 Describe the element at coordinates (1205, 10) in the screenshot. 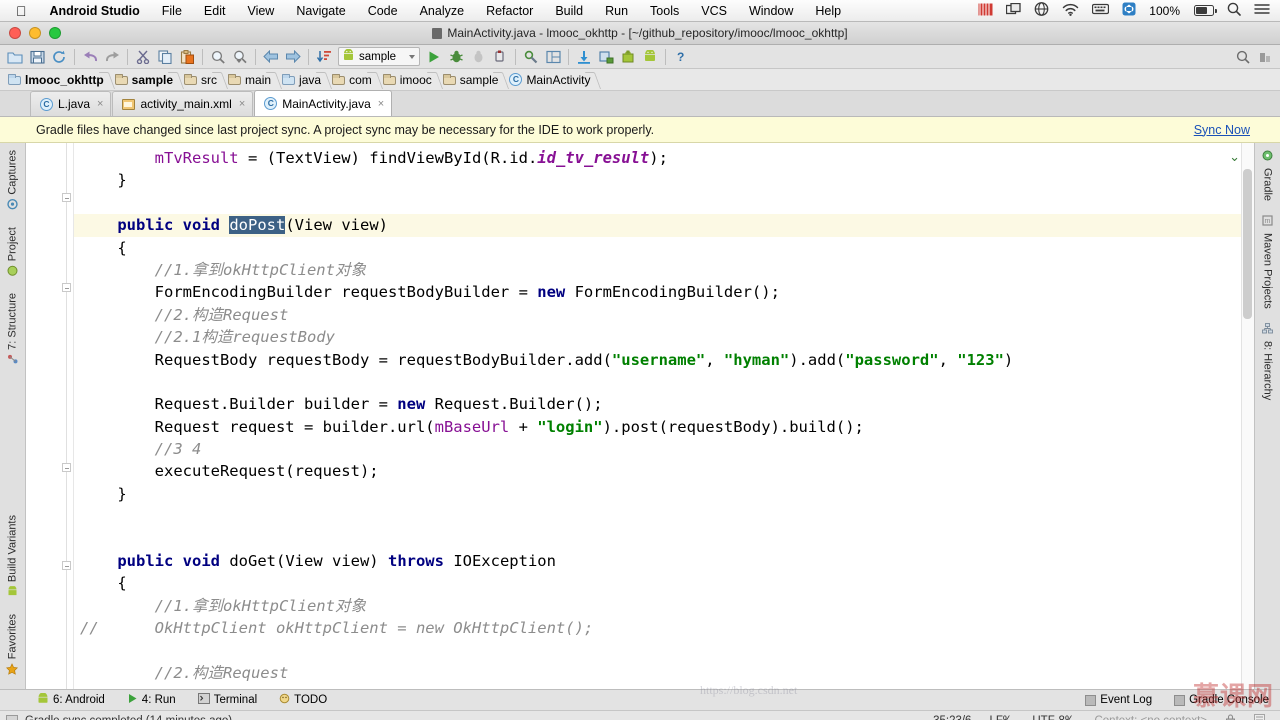

I see `battery-icon` at that location.